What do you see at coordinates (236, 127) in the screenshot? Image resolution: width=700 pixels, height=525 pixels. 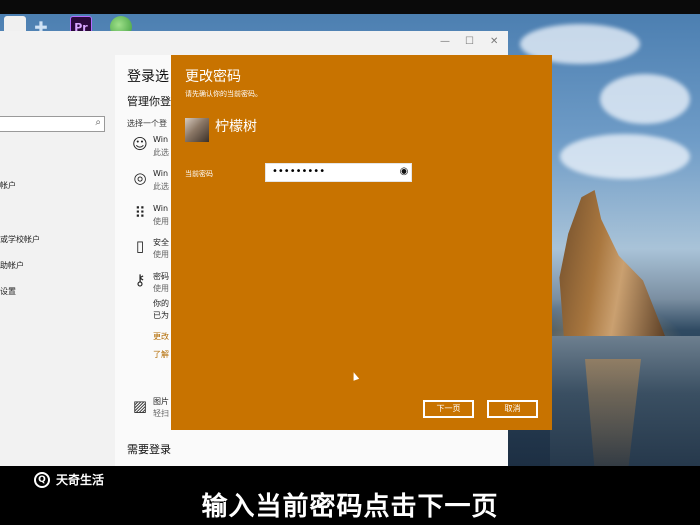 I see `username: 柠檬树` at bounding box center [236, 127].